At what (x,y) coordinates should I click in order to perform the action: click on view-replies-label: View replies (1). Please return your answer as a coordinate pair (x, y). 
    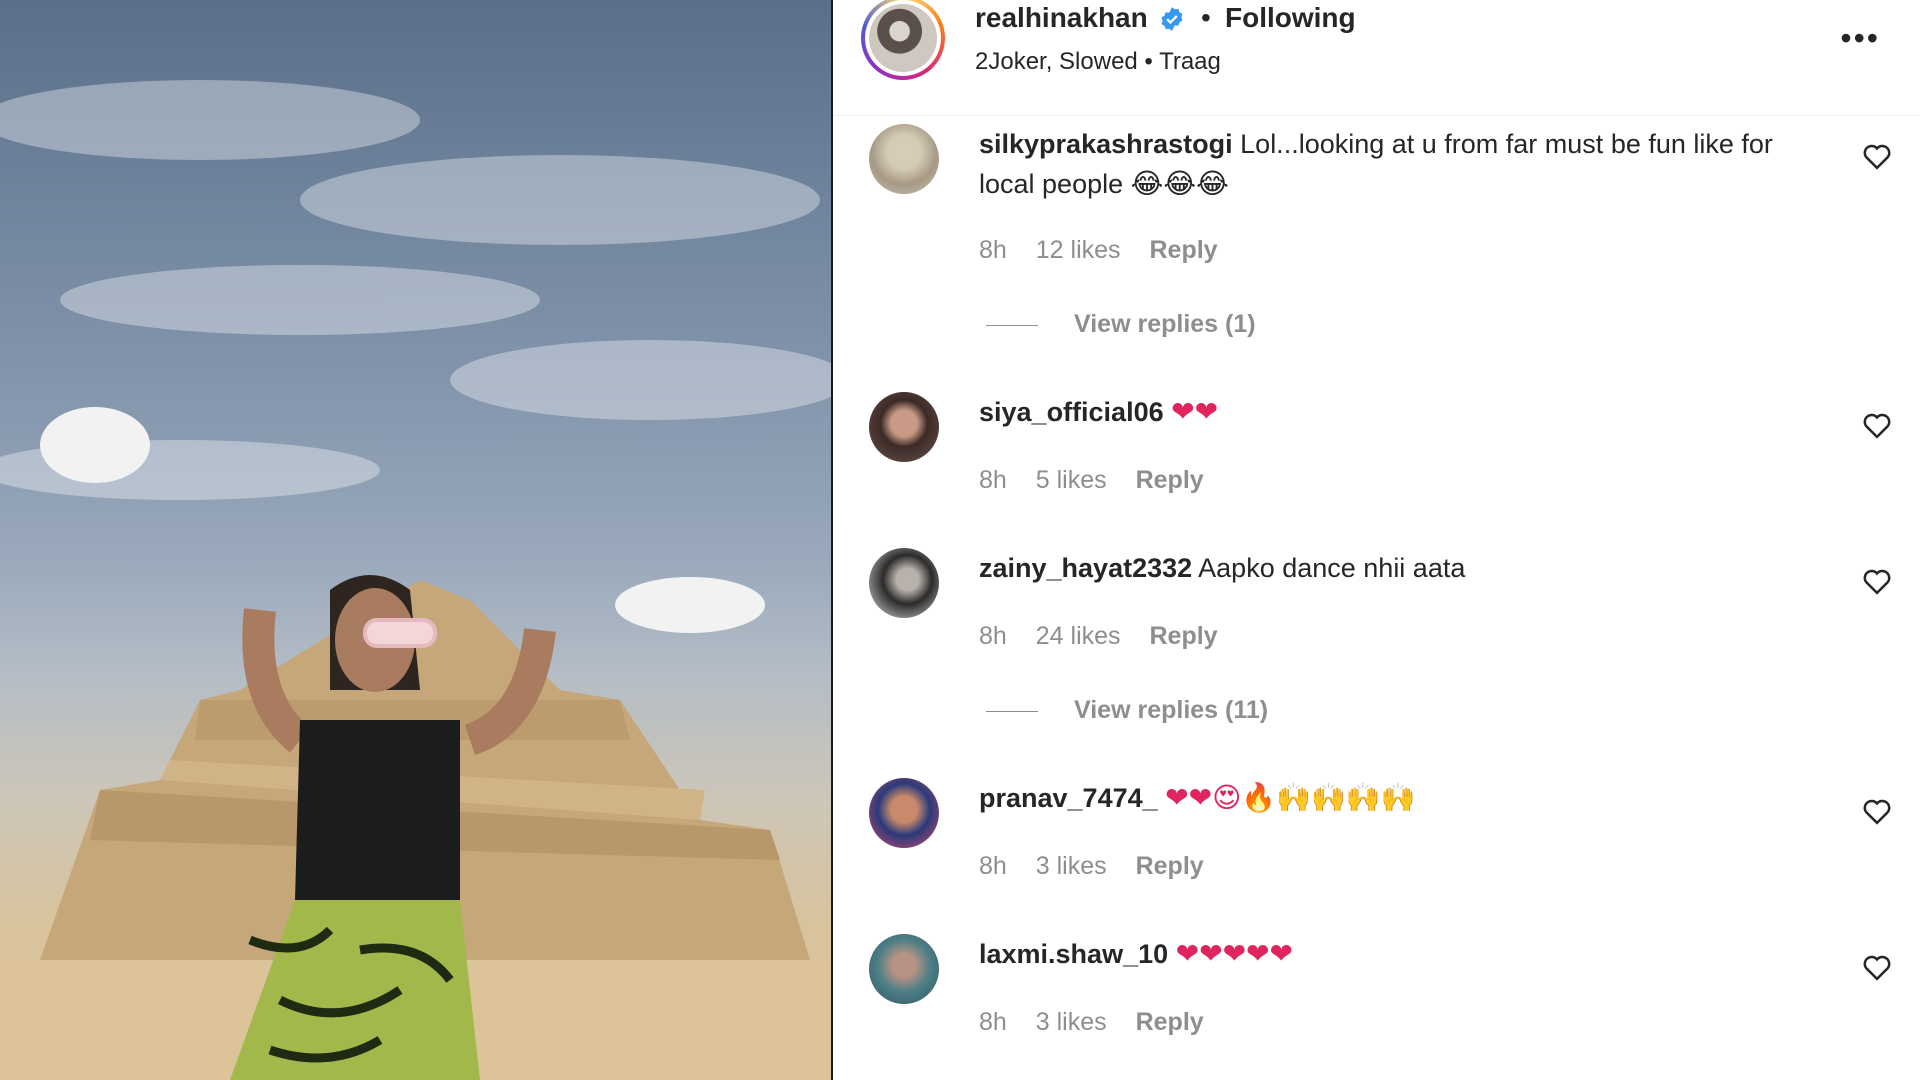
    Looking at the image, I should click on (1165, 324).